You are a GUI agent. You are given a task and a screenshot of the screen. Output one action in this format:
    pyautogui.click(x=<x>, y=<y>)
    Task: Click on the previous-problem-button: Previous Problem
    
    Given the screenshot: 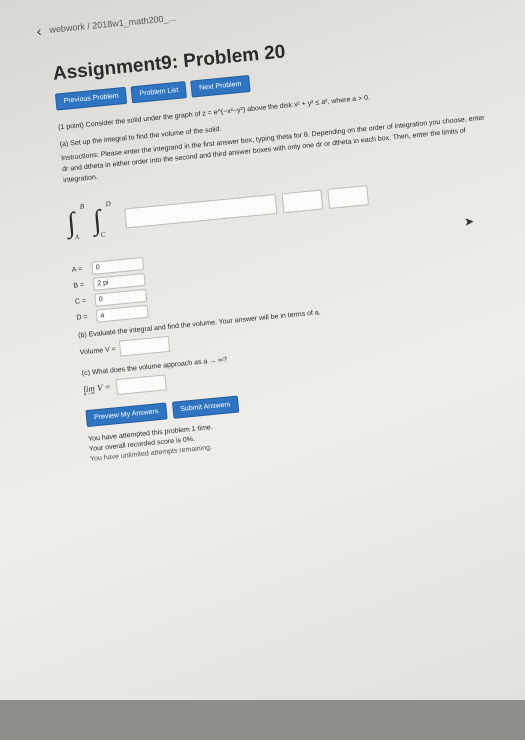 What is the action you would take?
    pyautogui.click(x=91, y=98)
    